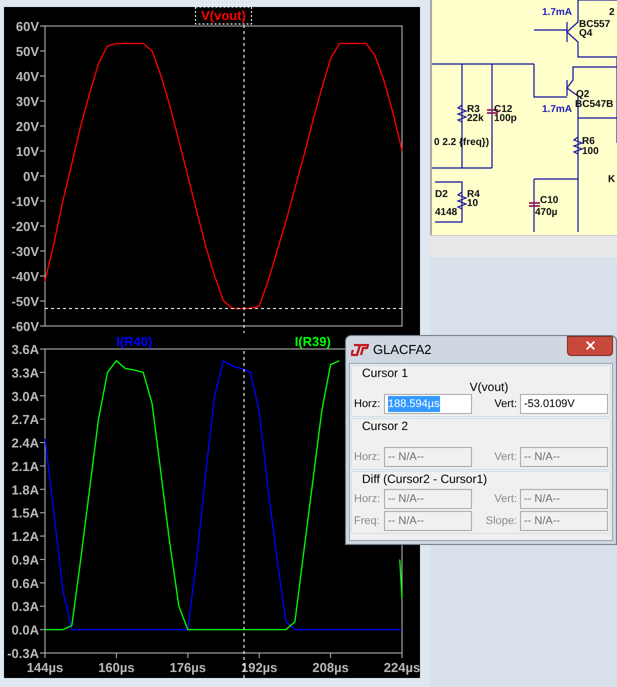  I want to click on y-tick: 1.2A, so click(29, 536).